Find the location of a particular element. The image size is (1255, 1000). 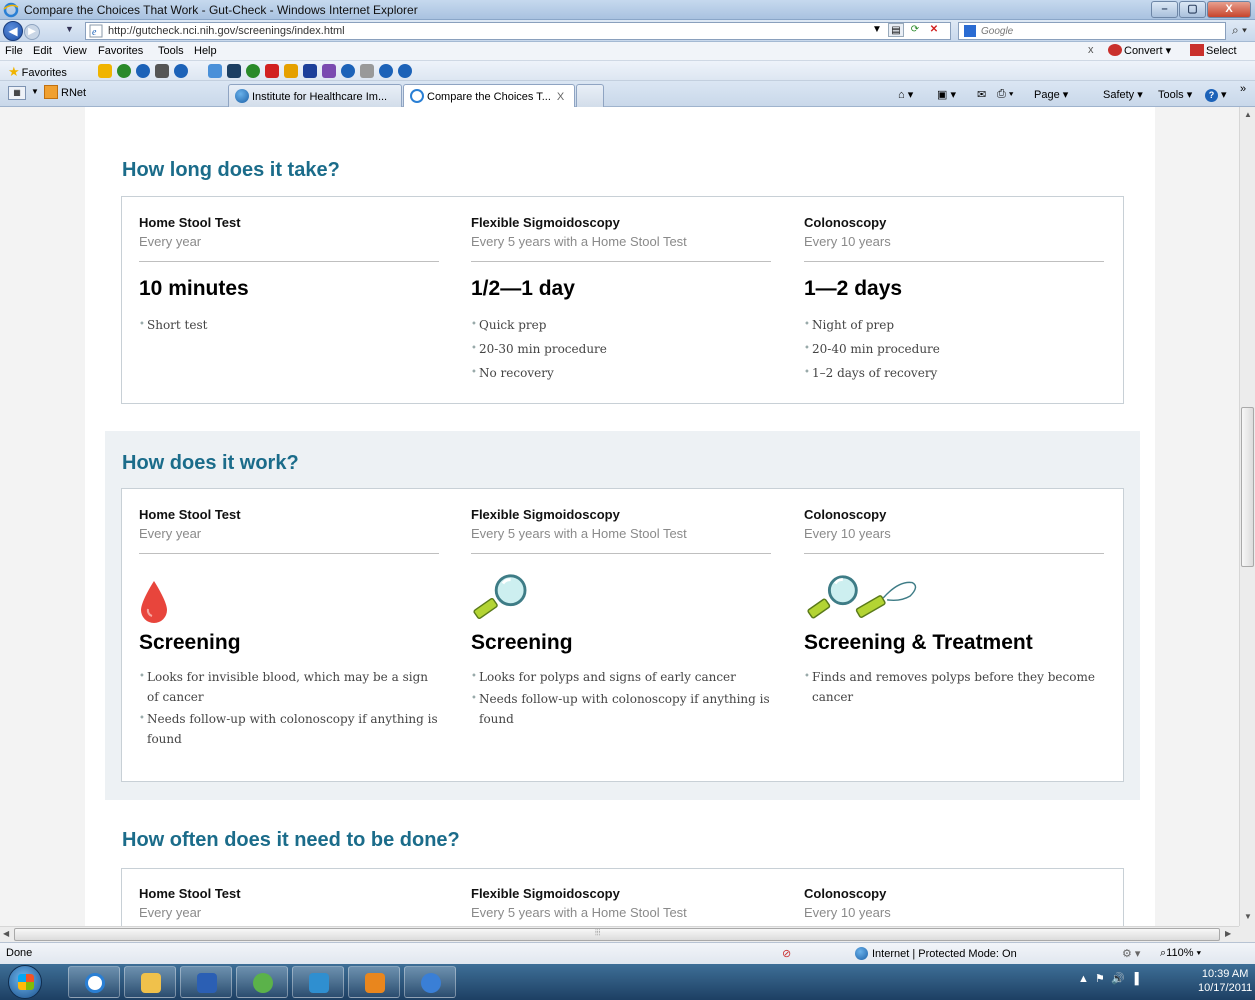

menu-tools: Tools is located at coordinates (171, 51).